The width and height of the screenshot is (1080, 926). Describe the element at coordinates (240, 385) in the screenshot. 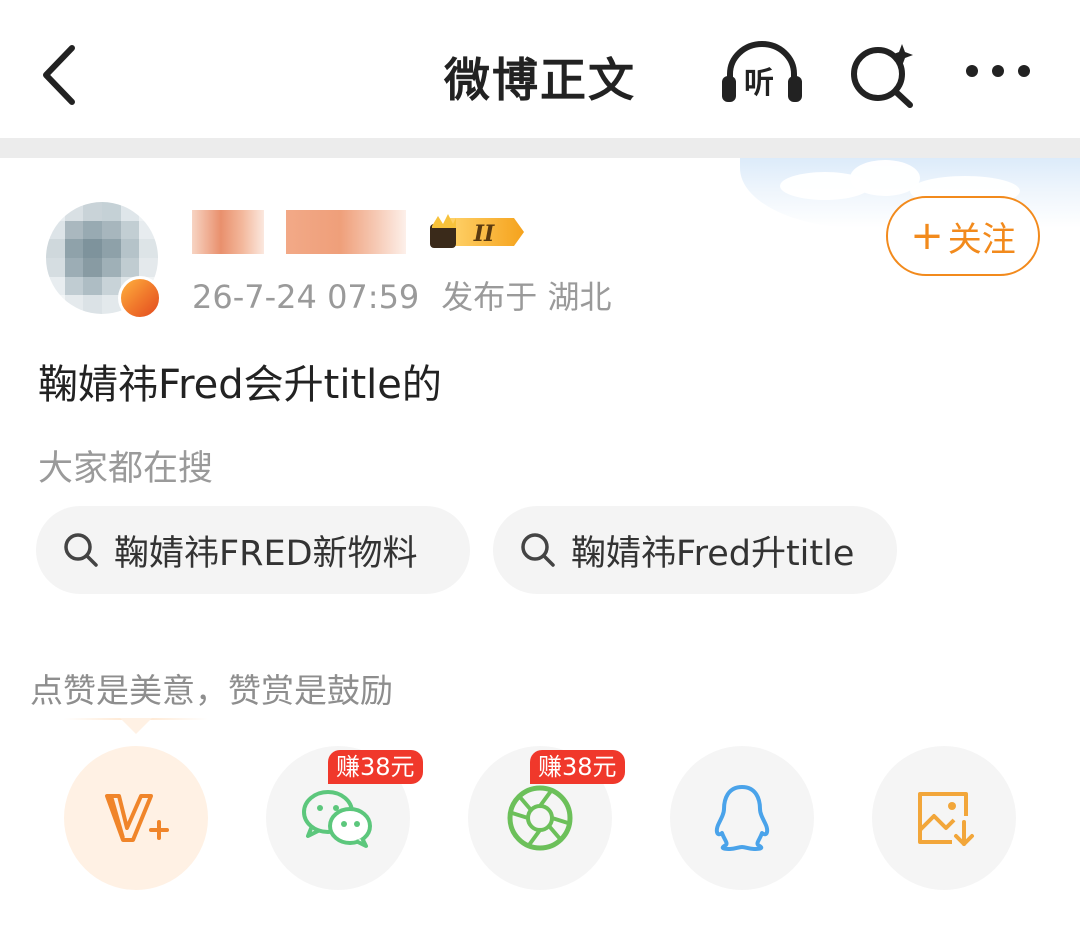

I see `post-body-text: 鞠婧祎Fred会升title的` at that location.